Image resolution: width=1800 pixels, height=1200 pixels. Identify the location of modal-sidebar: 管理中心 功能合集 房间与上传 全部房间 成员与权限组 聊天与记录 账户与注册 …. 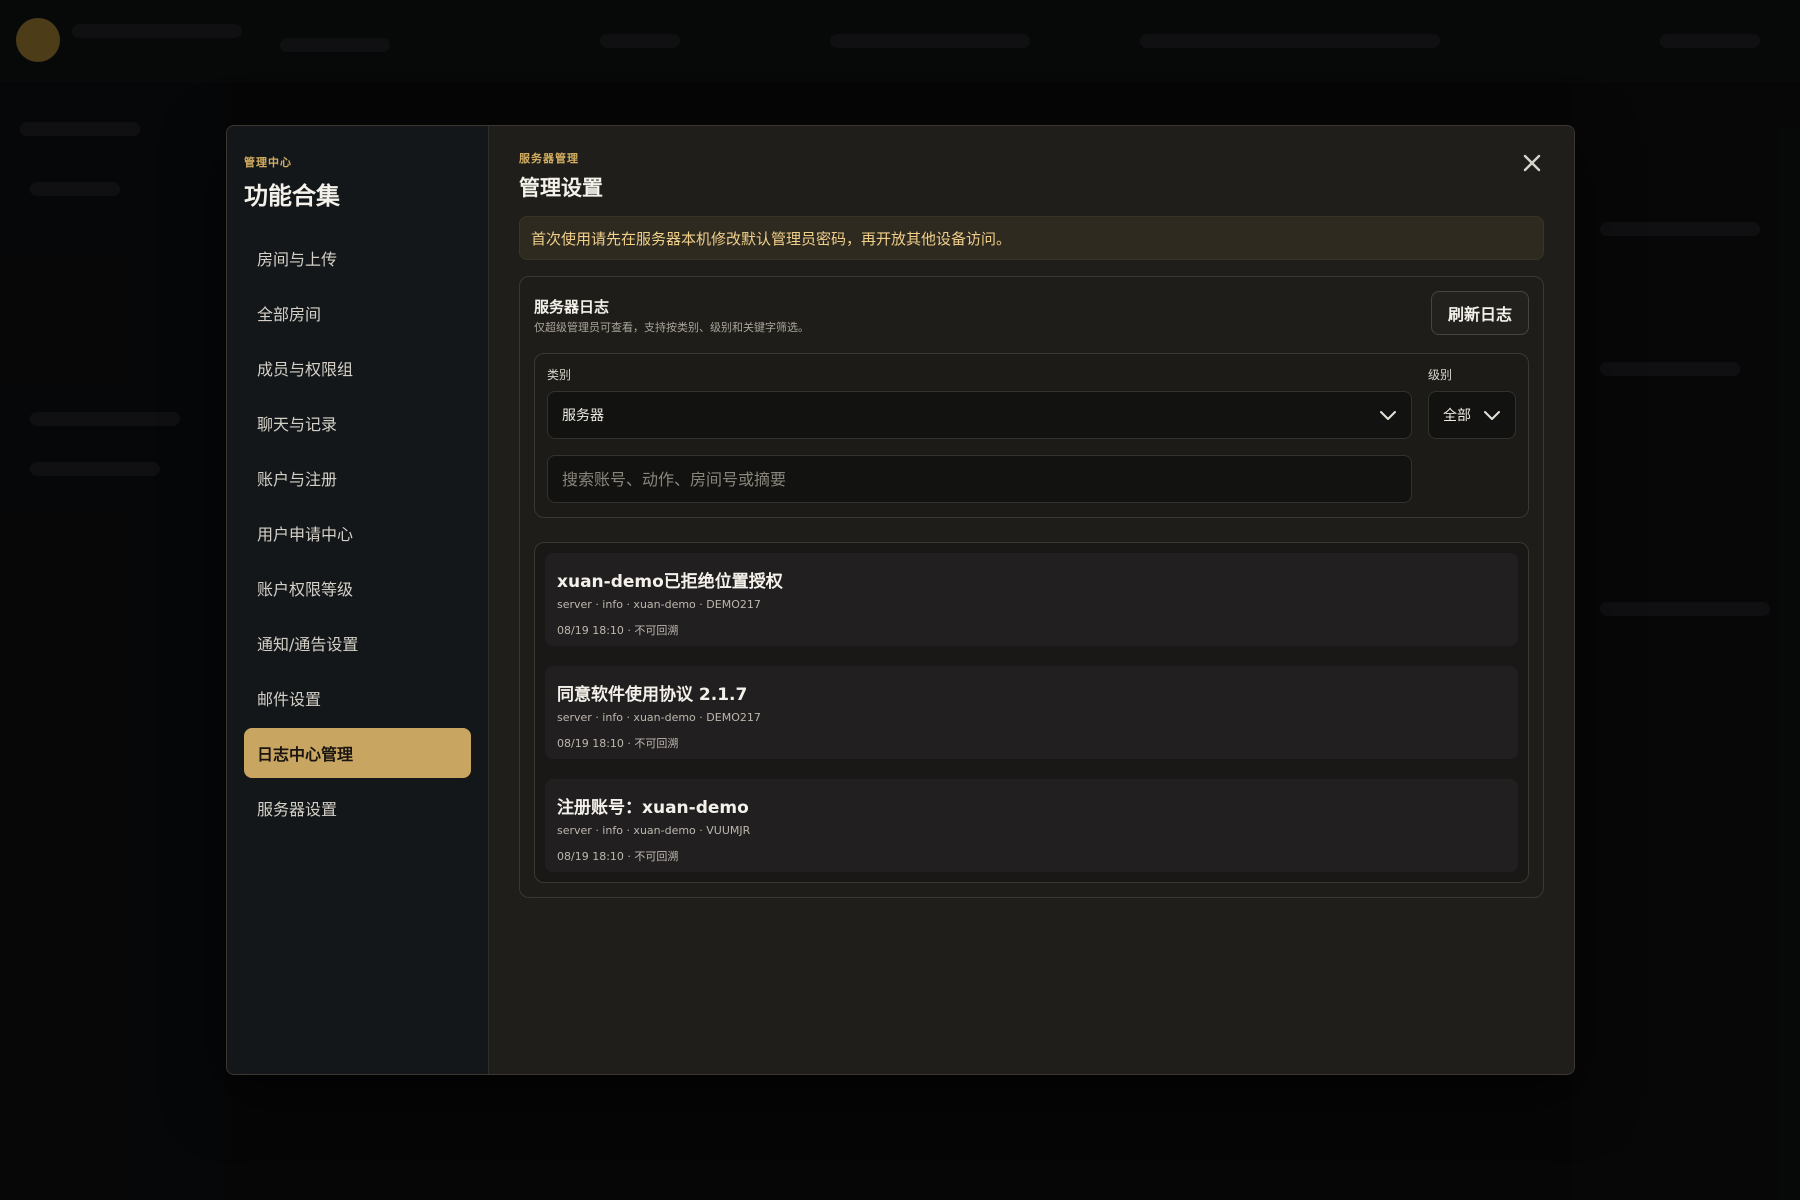
(358, 600).